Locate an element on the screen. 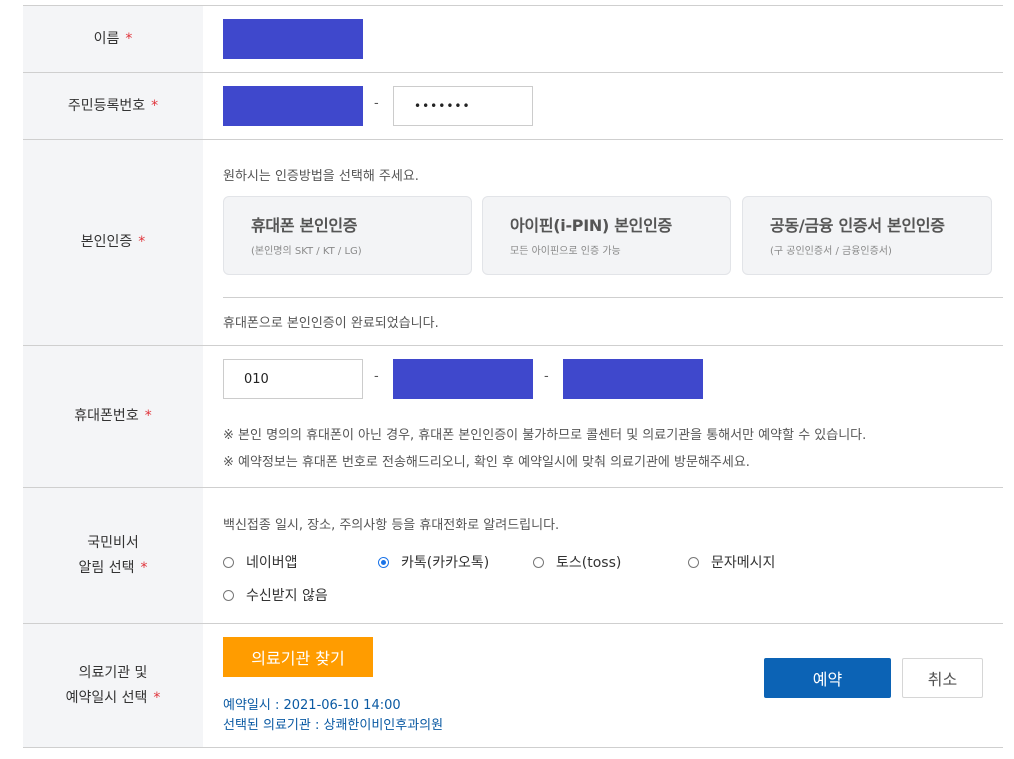  reservation-datetime: 예약일시 : 2021-06-10 14:00 is located at coordinates (312, 705).